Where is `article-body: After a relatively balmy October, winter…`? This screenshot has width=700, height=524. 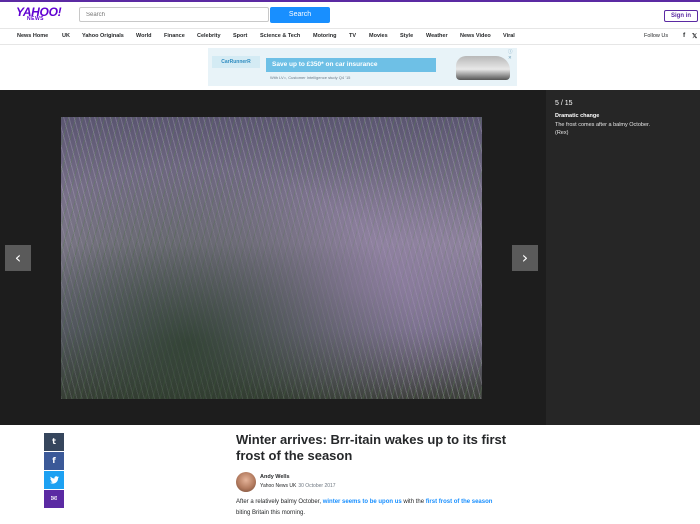
article-body: After a relatively balmy October, winter… is located at coordinates (371, 508).